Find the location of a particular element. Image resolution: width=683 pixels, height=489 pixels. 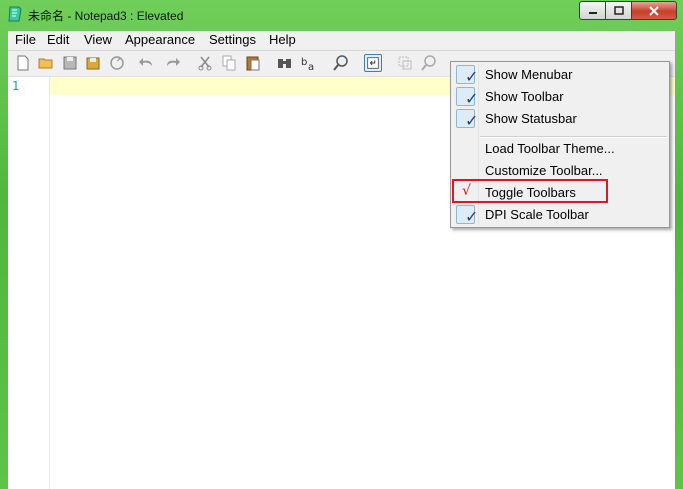

title-bar: 未命名 - Notepad3 : Elevated is located at coordinates (341, 15).